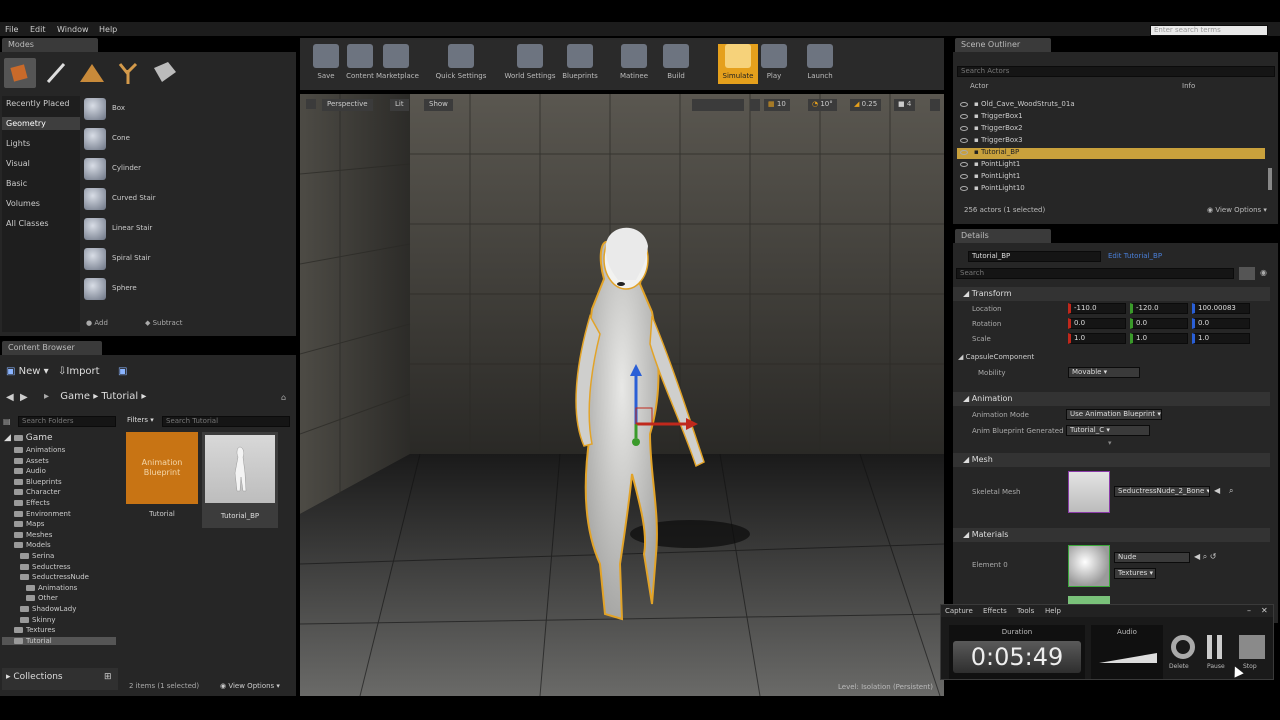 This screenshot has height=720, width=1280. Describe the element at coordinates (986, 324) in the screenshot. I see `rotation-label: Rotation` at that location.